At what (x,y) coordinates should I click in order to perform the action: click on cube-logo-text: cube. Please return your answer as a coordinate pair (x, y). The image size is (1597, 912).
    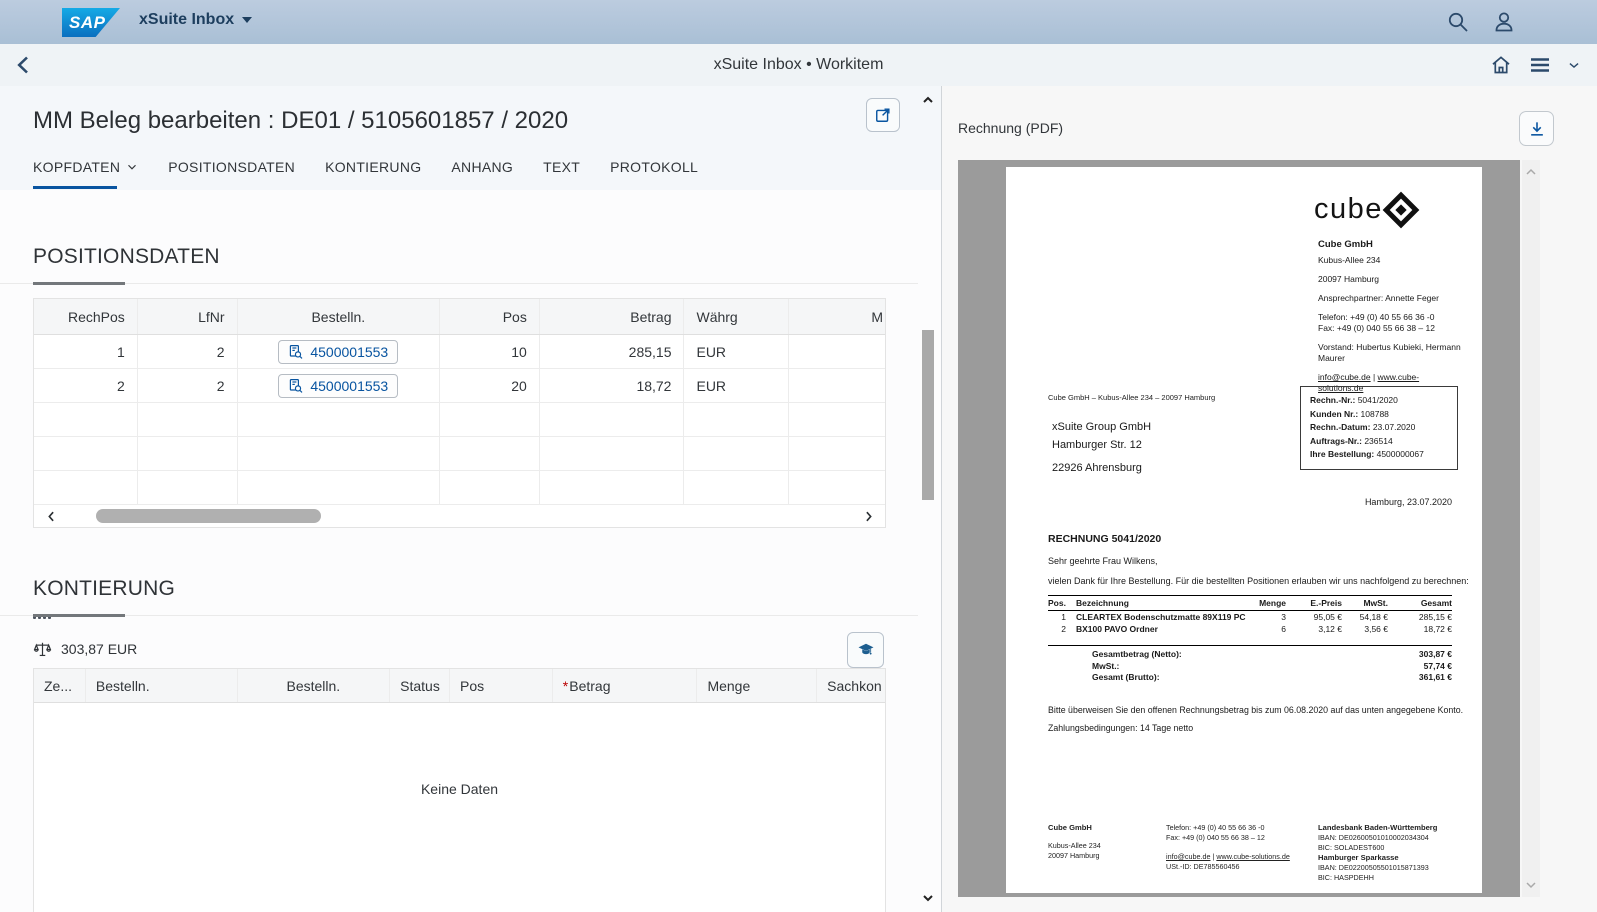
    Looking at the image, I should click on (1348, 209).